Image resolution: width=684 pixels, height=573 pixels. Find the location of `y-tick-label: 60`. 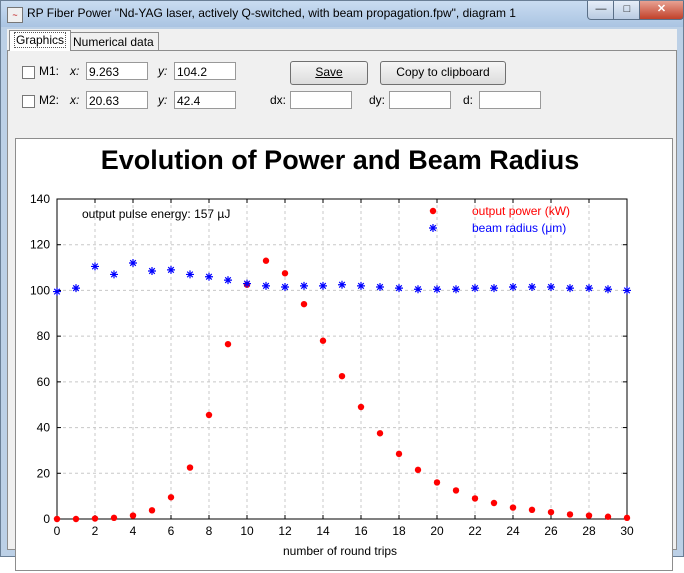

y-tick-label: 60 is located at coordinates (44, 382).